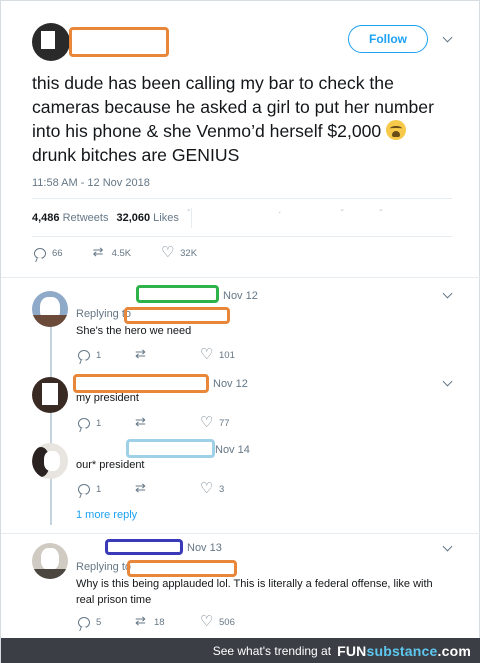 Image resolution: width=480 pixels, height=663 pixels. What do you see at coordinates (70, 218) in the screenshot?
I see `retweets-stat: 4,486 Retweets` at bounding box center [70, 218].